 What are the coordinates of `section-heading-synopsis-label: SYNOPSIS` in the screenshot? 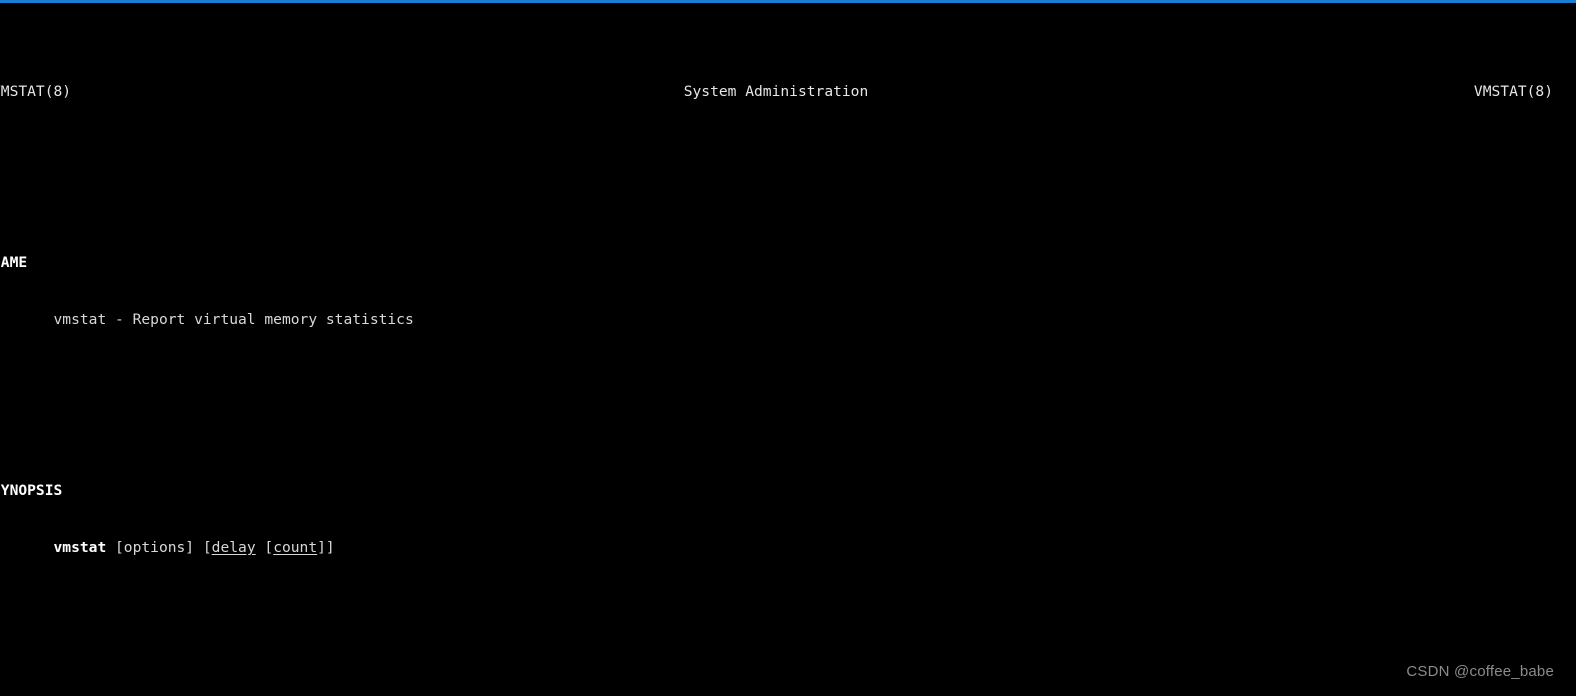 It's located at (31, 490).